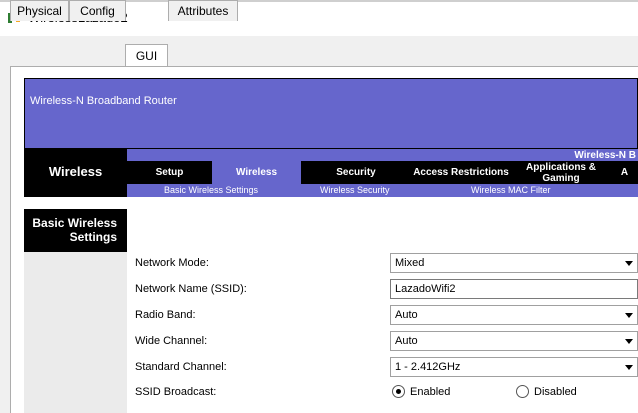 The height and width of the screenshot is (413, 638). What do you see at coordinates (165, 315) in the screenshot?
I see `radio-band-label: Radio Band:` at bounding box center [165, 315].